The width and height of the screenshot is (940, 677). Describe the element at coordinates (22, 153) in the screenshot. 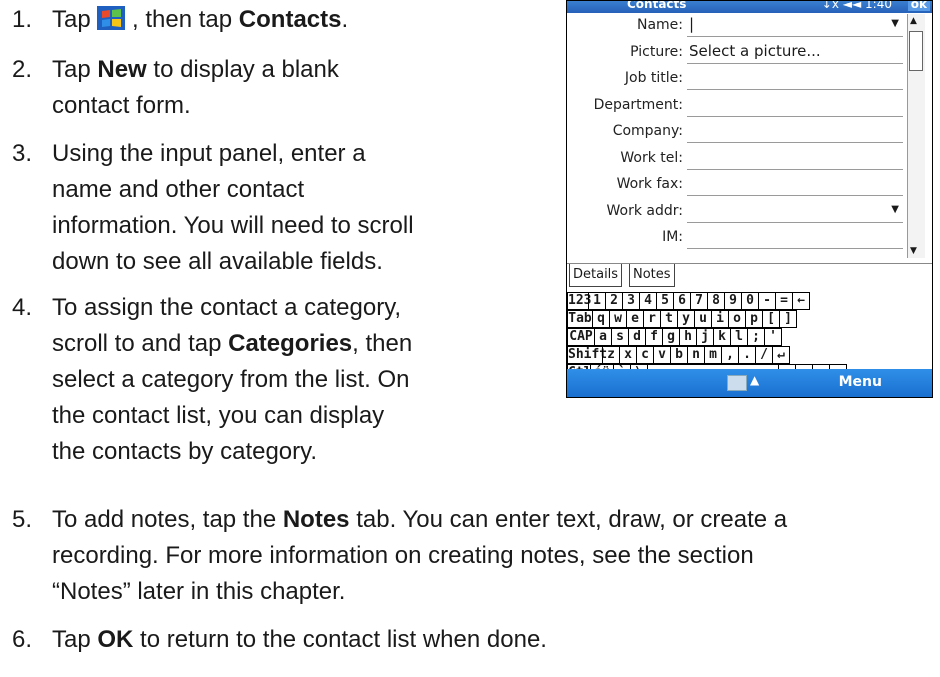

I see `step-number: 3.` at that location.